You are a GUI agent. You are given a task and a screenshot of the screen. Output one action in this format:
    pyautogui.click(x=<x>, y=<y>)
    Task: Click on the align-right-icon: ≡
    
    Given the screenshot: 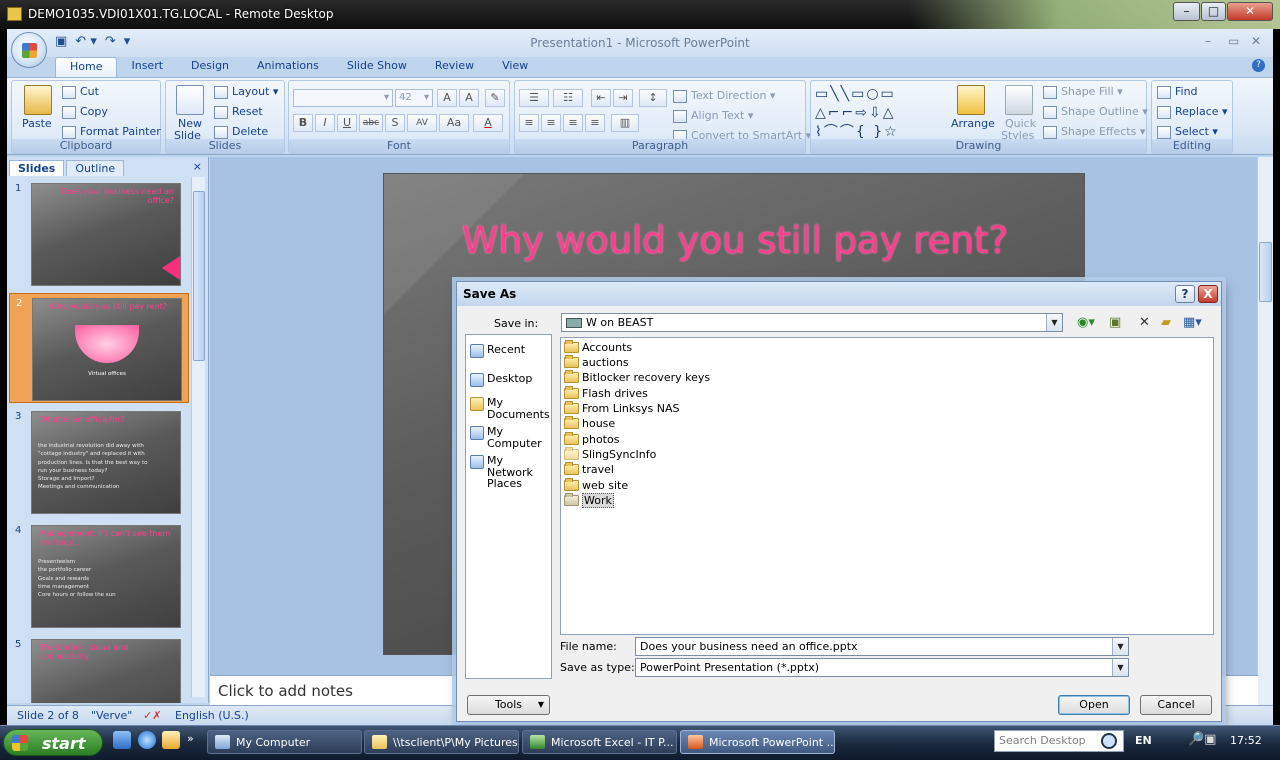 What is the action you would take?
    pyautogui.click(x=573, y=123)
    